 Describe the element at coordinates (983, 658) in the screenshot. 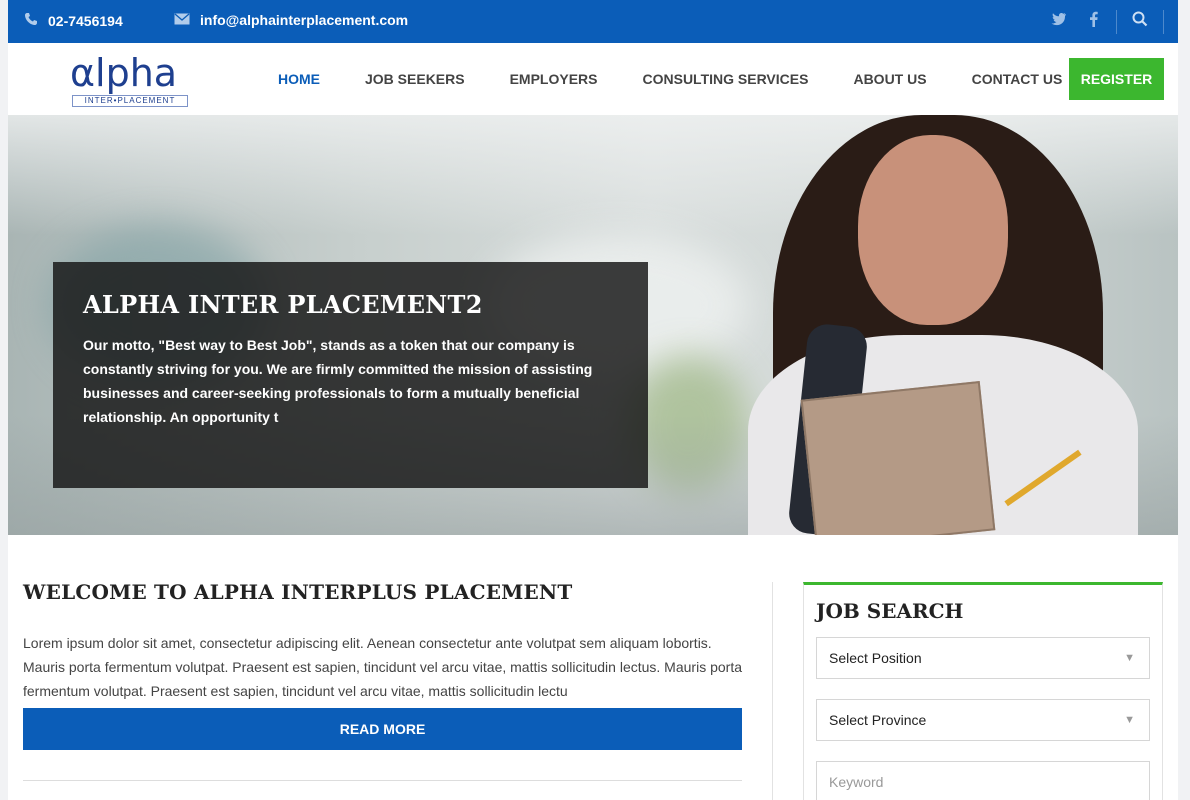

I see `position-select: Select Position ▼` at that location.